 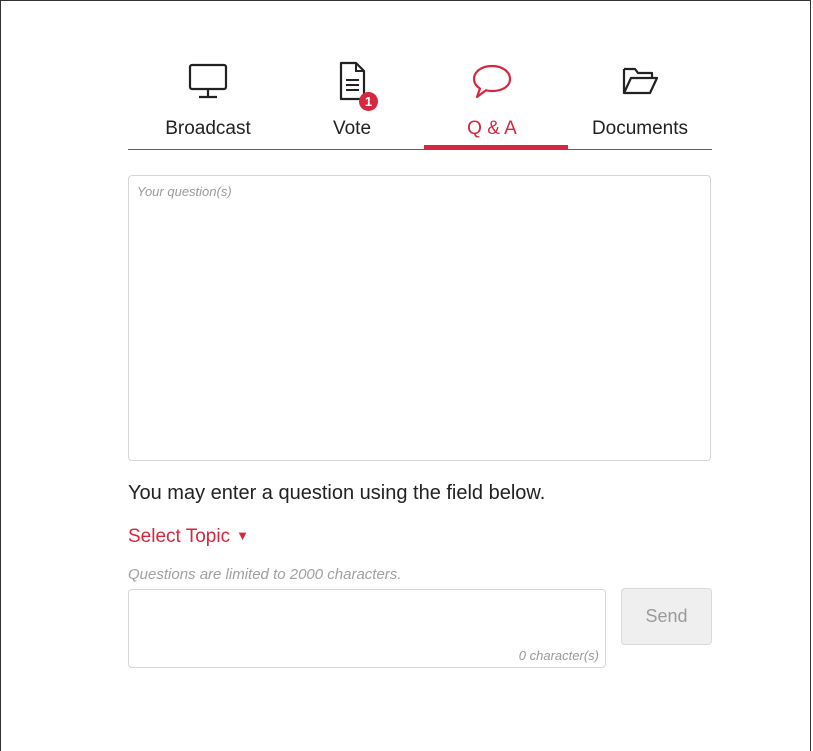 I want to click on tab-qa: Q & A, so click(x=492, y=103).